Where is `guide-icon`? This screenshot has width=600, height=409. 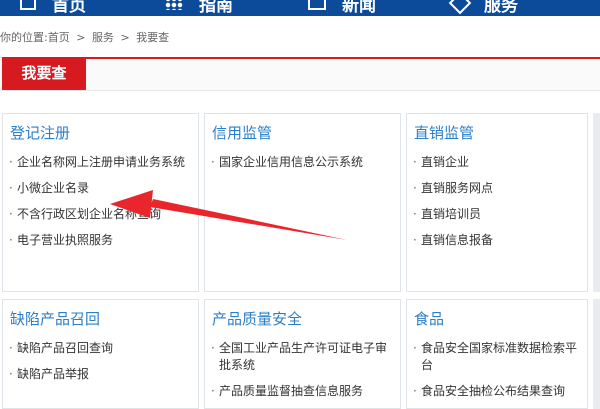 guide-icon is located at coordinates (174, 5).